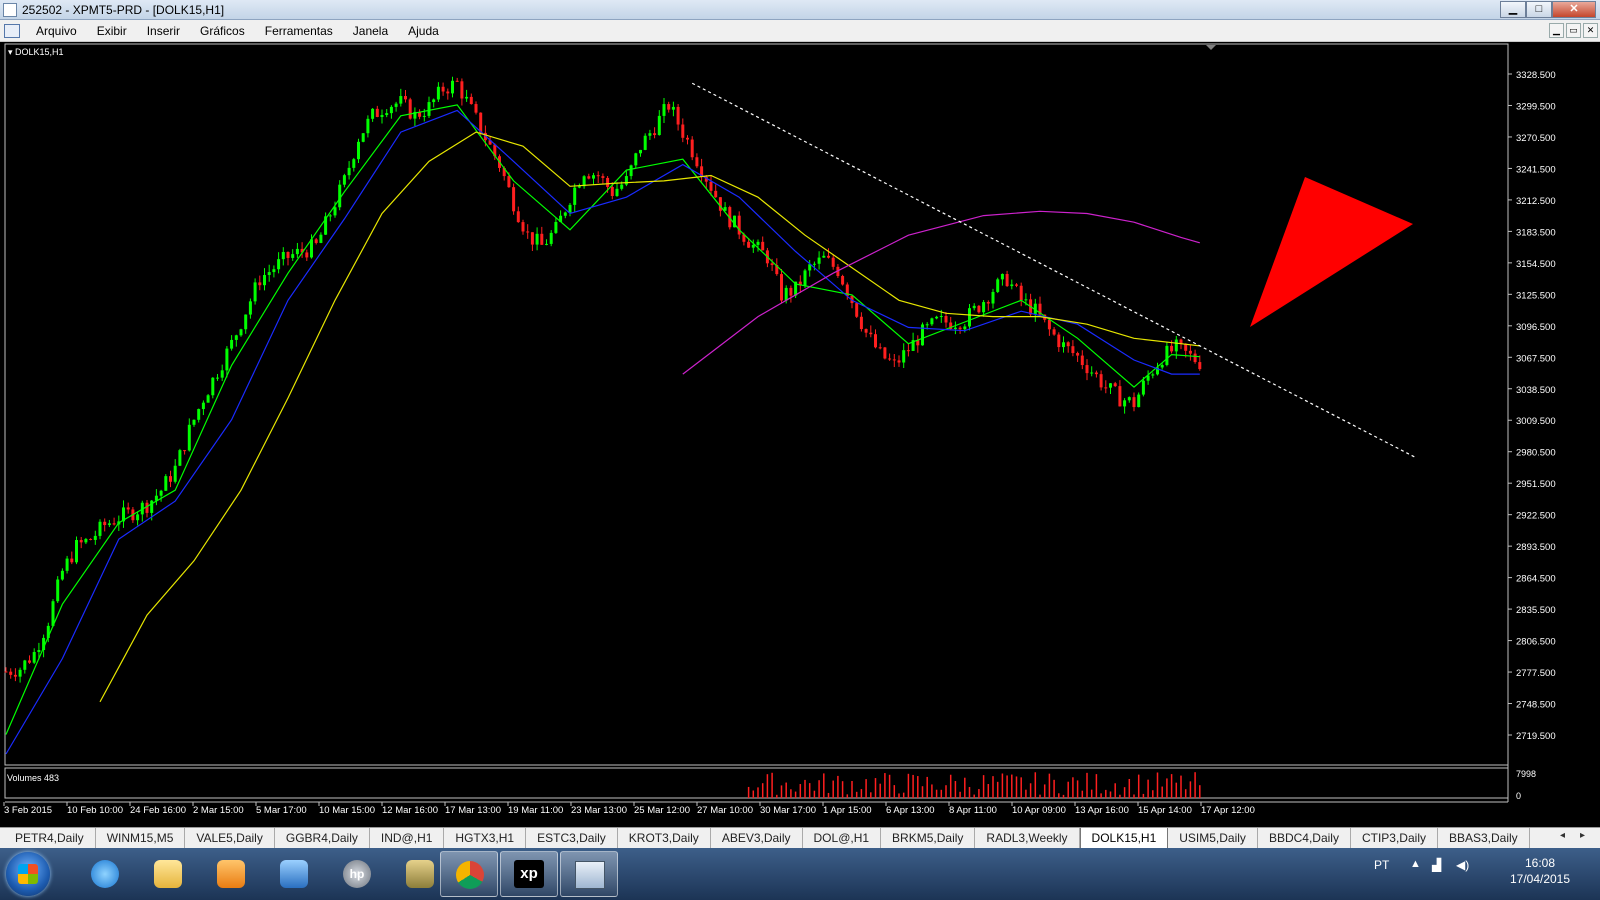 The height and width of the screenshot is (900, 1600). What do you see at coordinates (1513, 9) in the screenshot?
I see `minimize-button: ▁` at bounding box center [1513, 9].